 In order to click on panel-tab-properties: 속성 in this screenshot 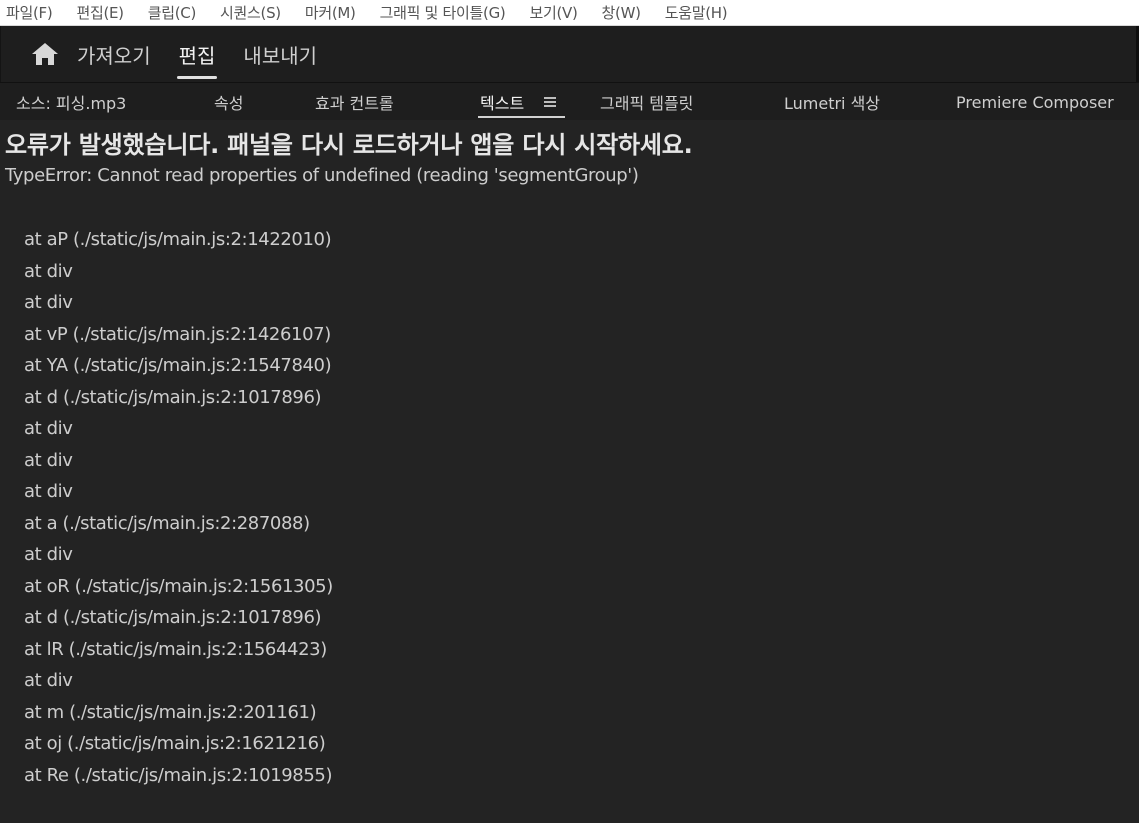, I will do `click(228, 102)`.